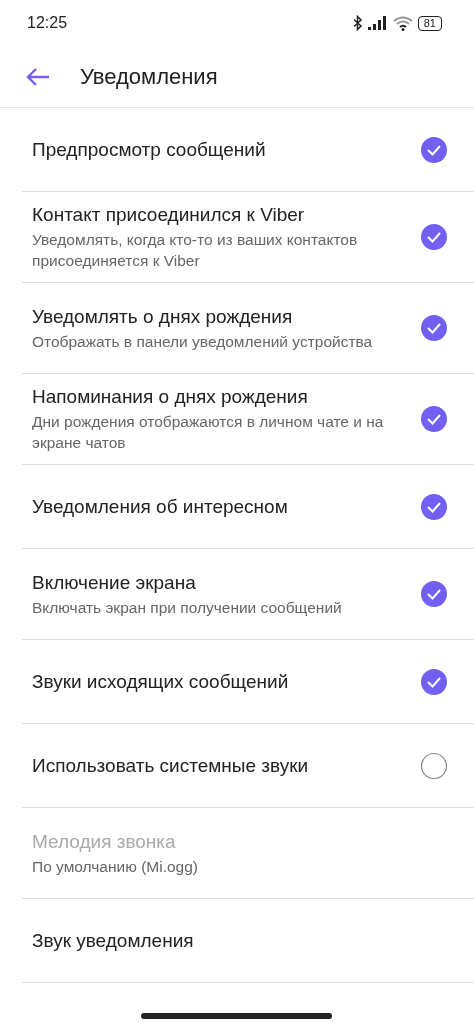  I want to click on settings-item: Уведомлять о днях рождения Отображать в панели уведомлений устройства, so click(248, 328).